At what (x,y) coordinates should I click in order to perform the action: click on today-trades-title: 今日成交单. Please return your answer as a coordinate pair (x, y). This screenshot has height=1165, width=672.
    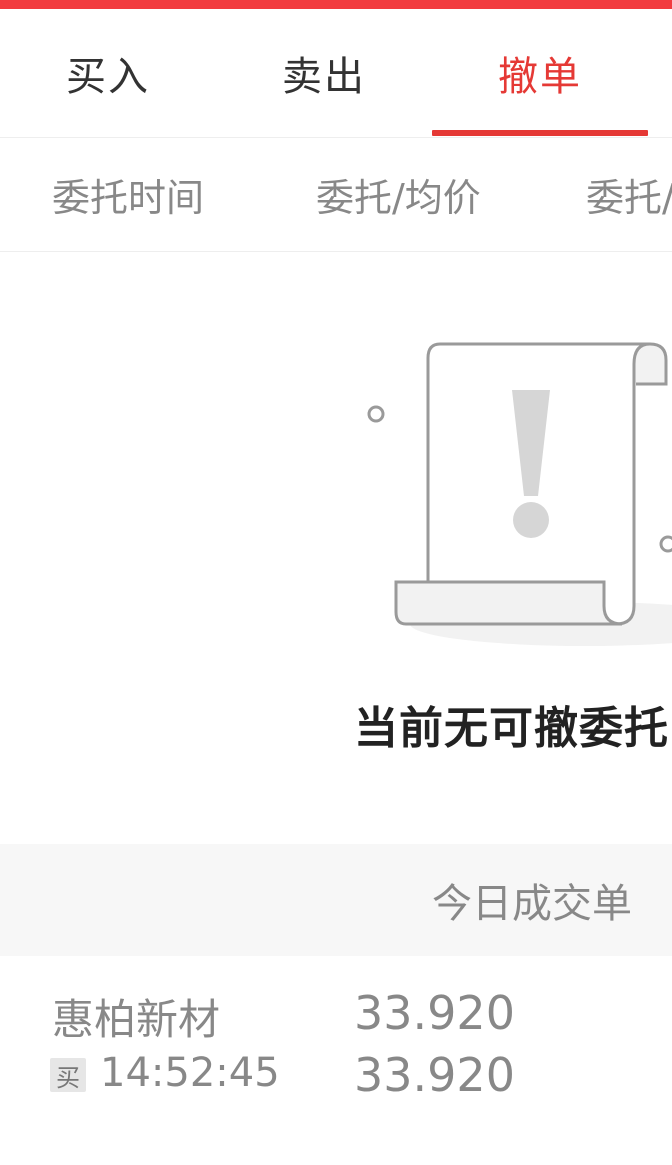
    Looking at the image, I should click on (532, 904).